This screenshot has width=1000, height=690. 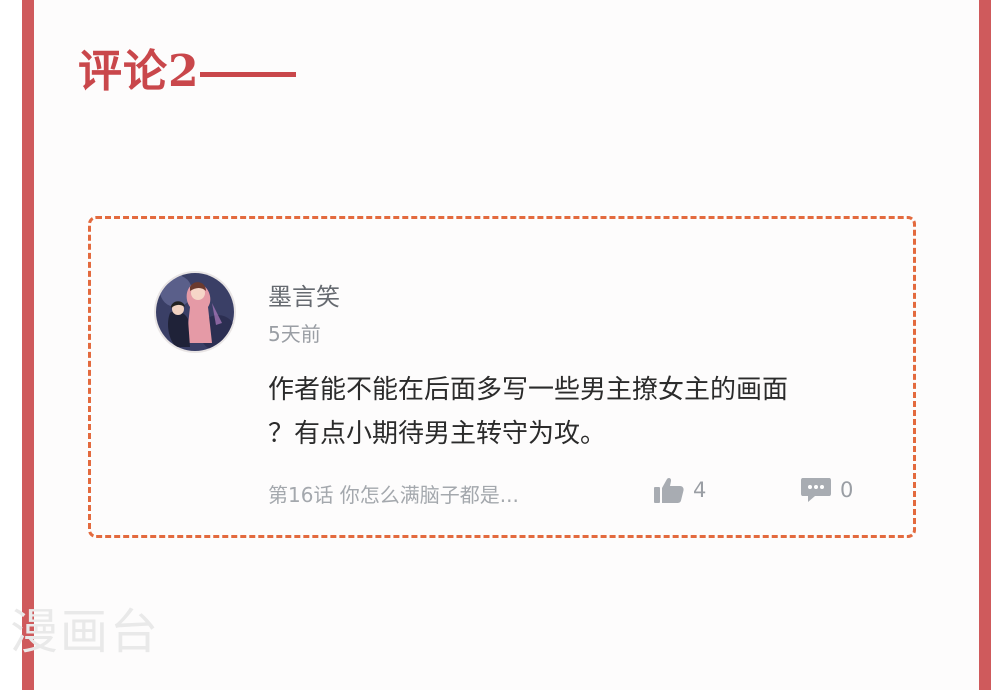 I want to click on comment-text-line-2: ？有点小期待男主转守为攻。, so click(x=437, y=434).